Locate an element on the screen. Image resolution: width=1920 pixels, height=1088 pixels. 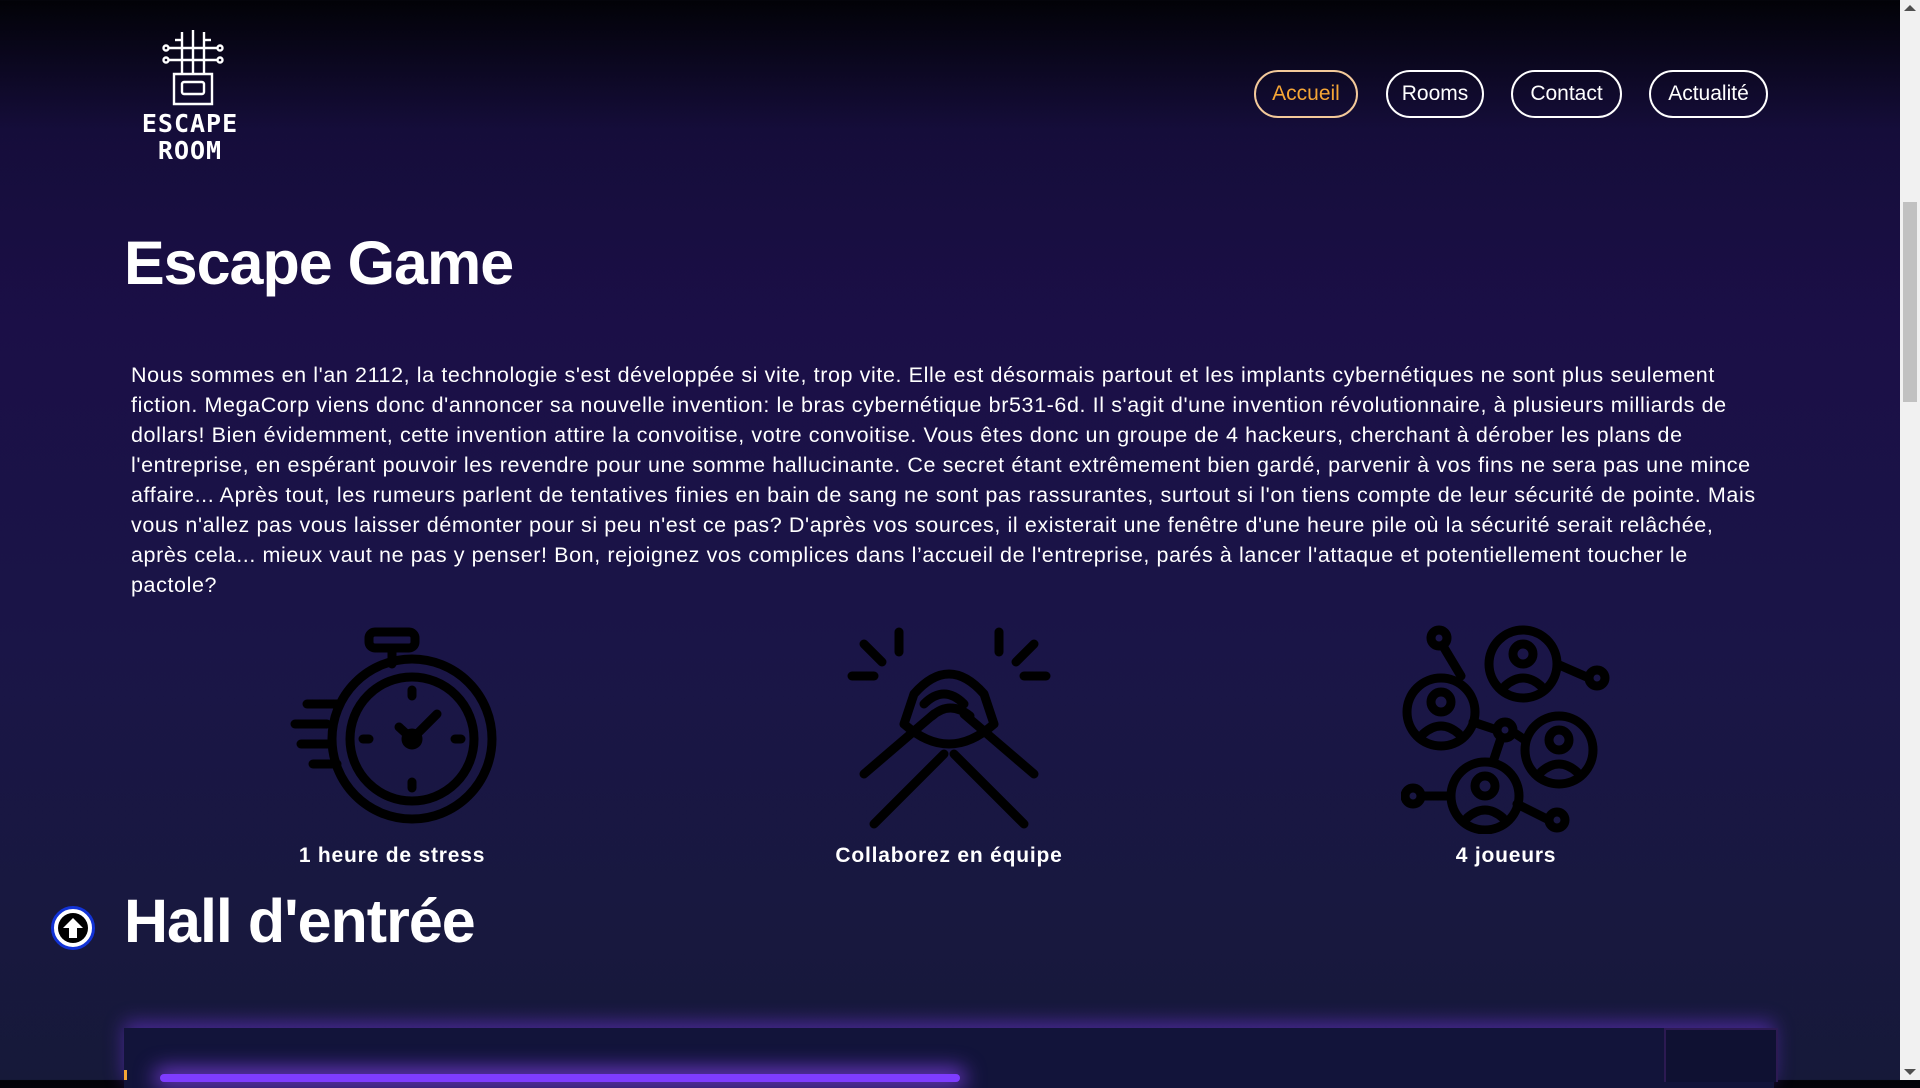
scrollbar-thumb is located at coordinates (1910, 302).